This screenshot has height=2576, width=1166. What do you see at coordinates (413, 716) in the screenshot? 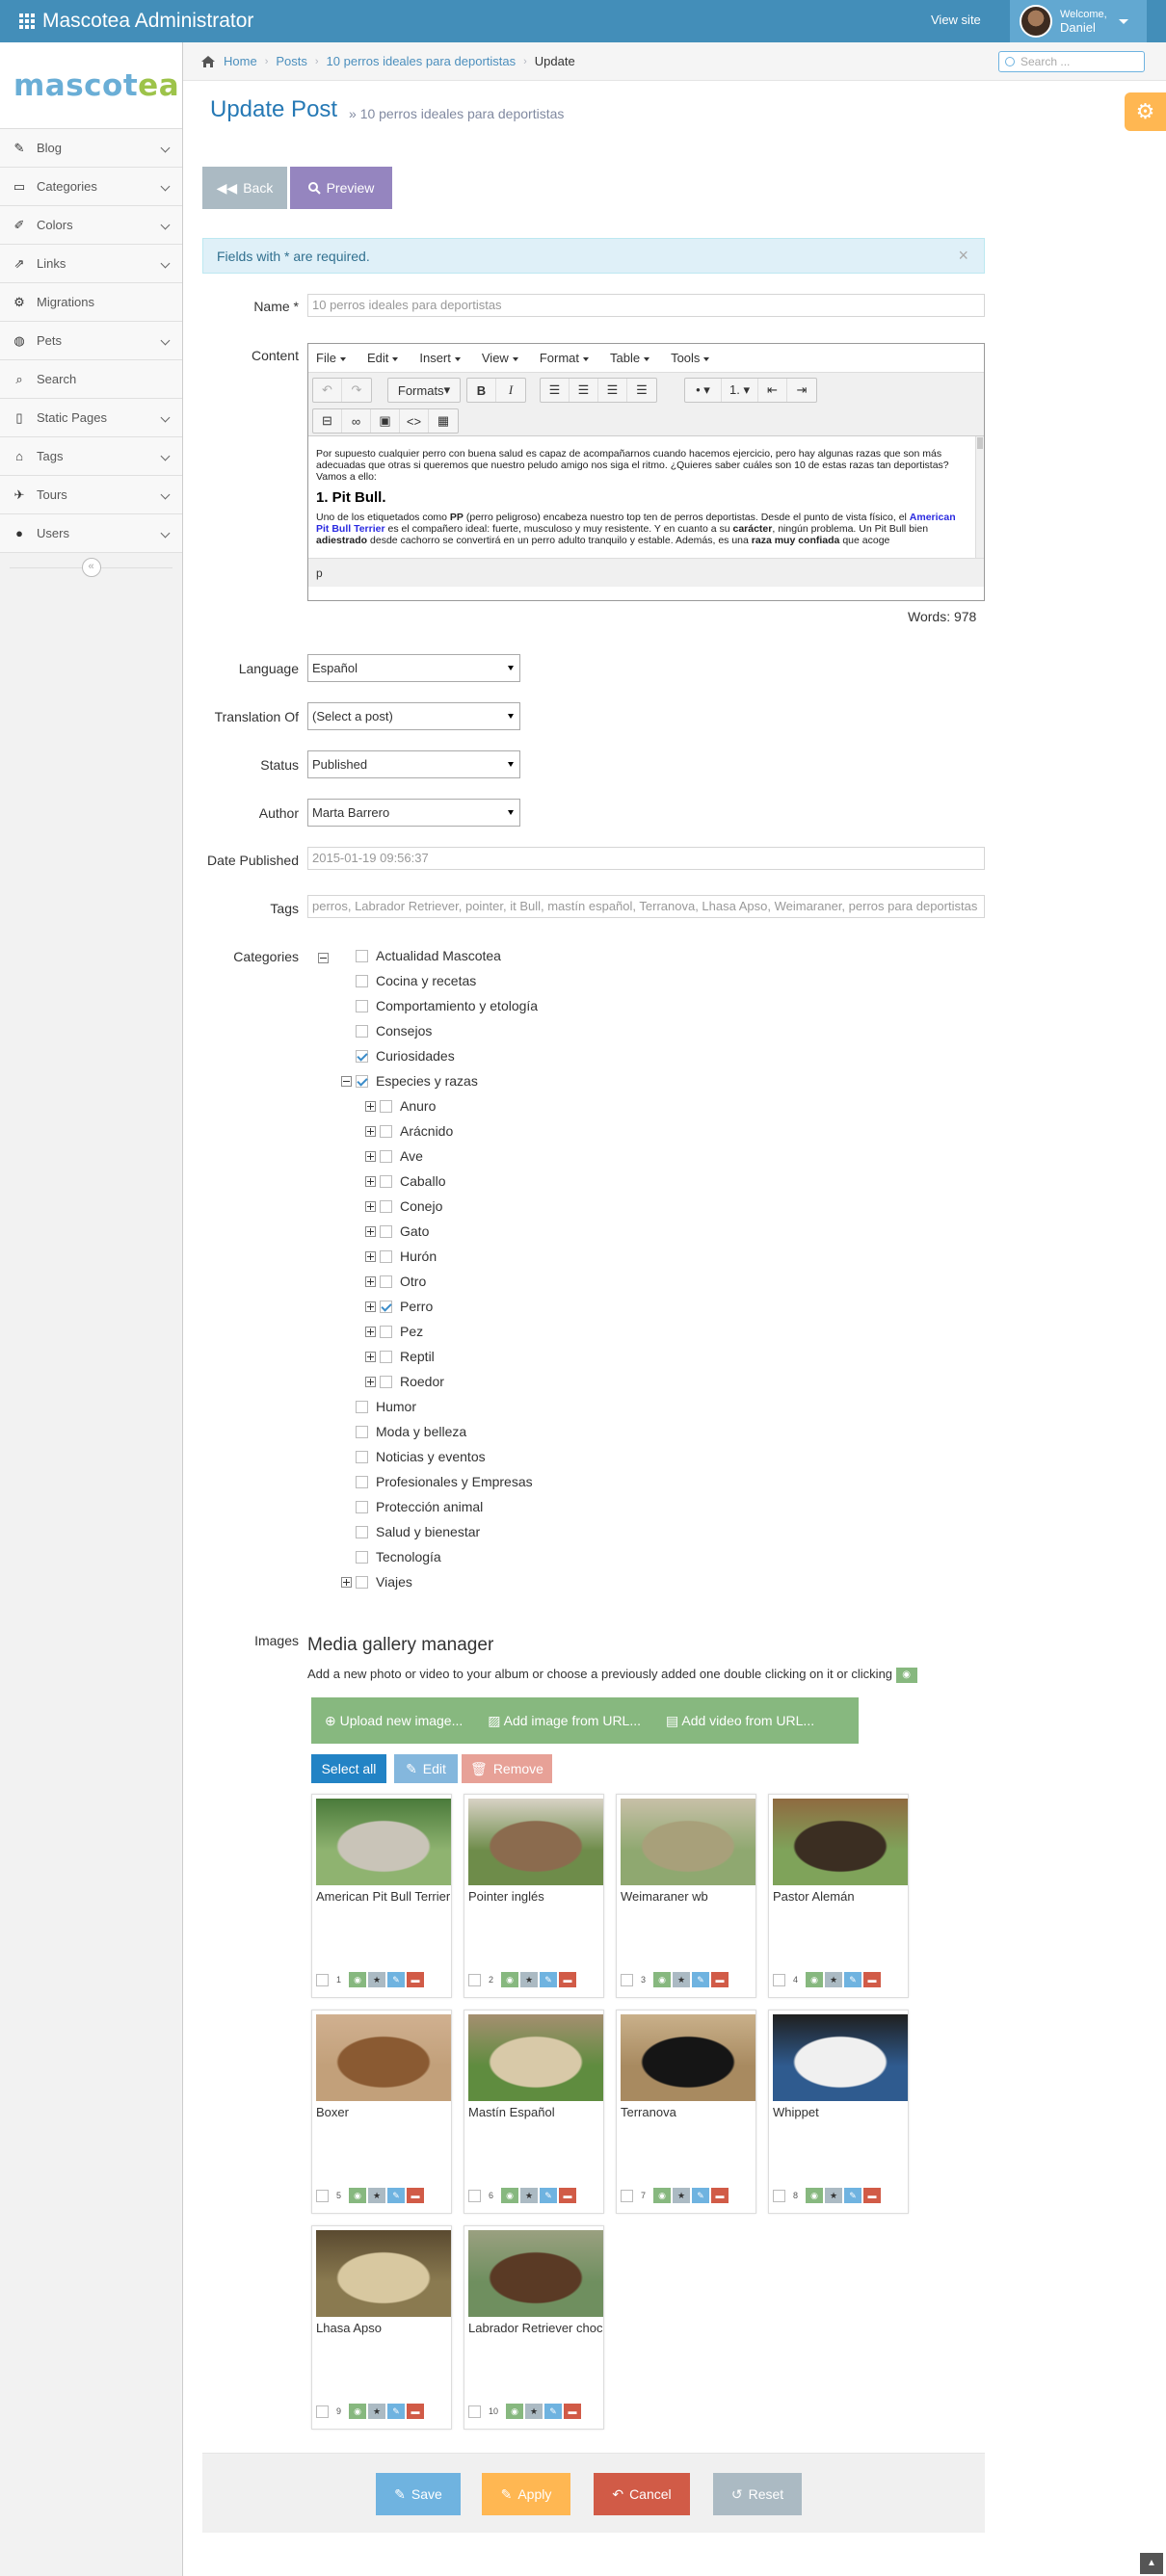
I see `translation-select: (Select a post)` at bounding box center [413, 716].